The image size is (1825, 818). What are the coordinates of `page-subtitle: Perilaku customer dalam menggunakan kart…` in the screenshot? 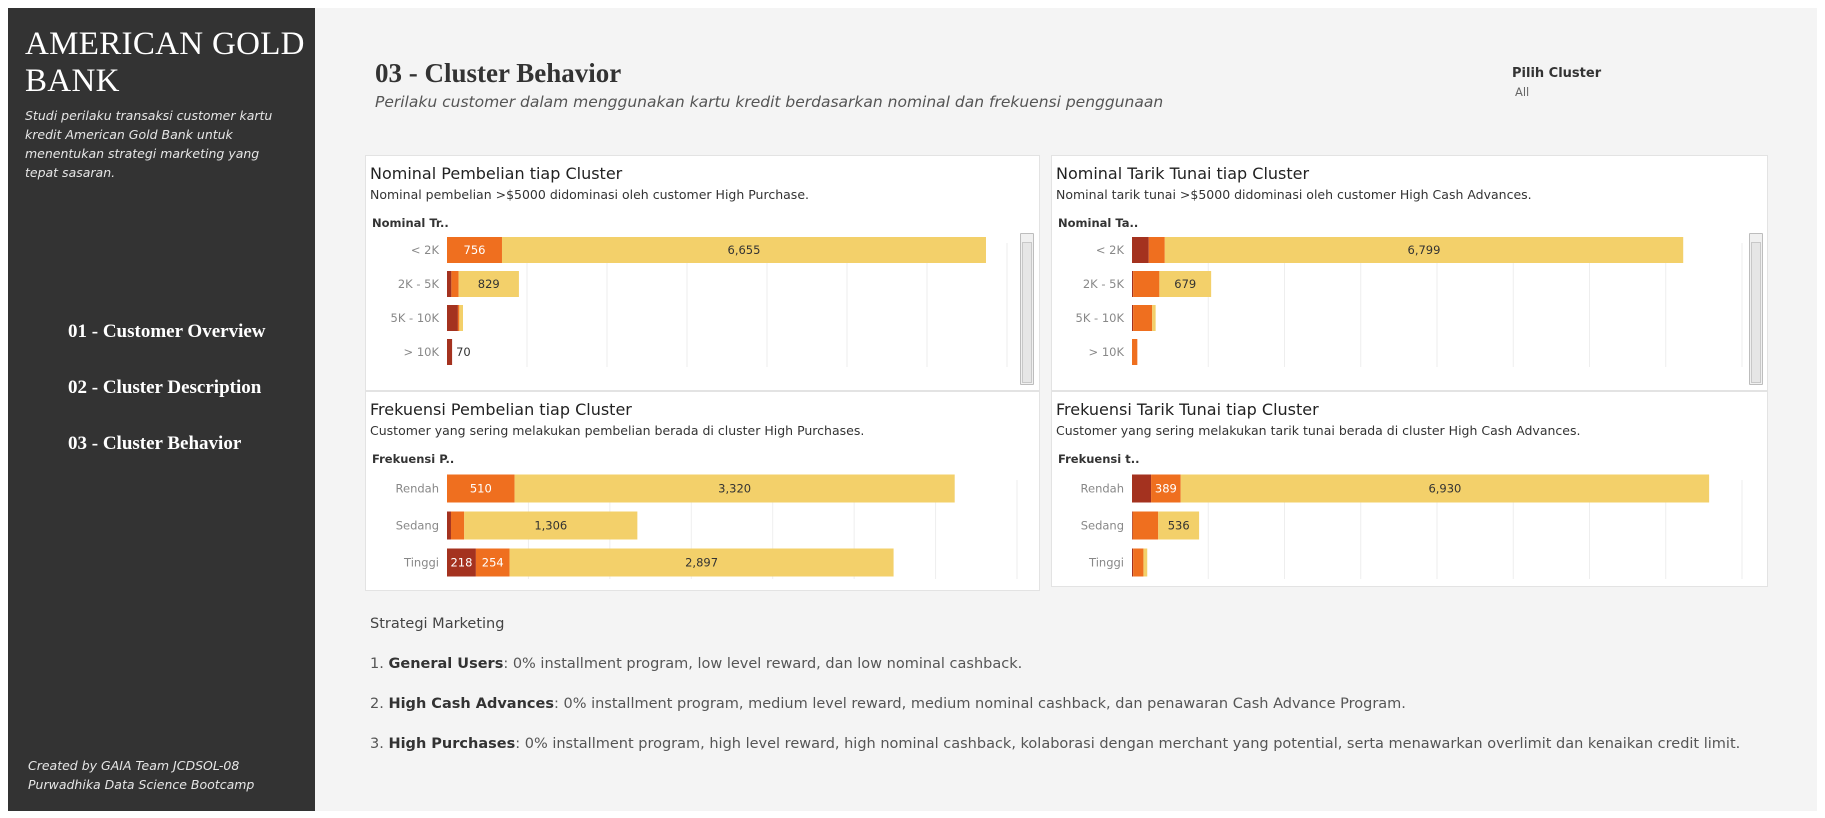 It's located at (769, 102).